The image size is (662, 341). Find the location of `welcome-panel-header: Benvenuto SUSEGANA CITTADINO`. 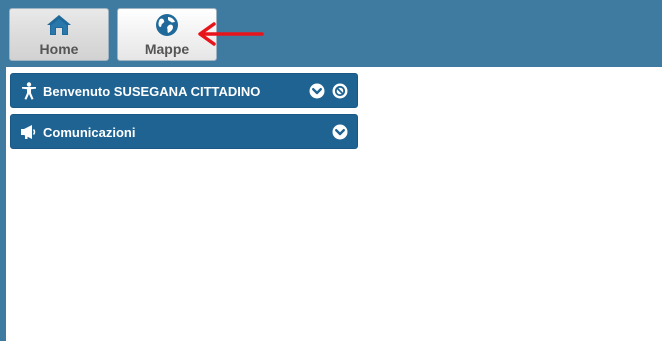

welcome-panel-header: Benvenuto SUSEGANA CITTADINO is located at coordinates (184, 90).